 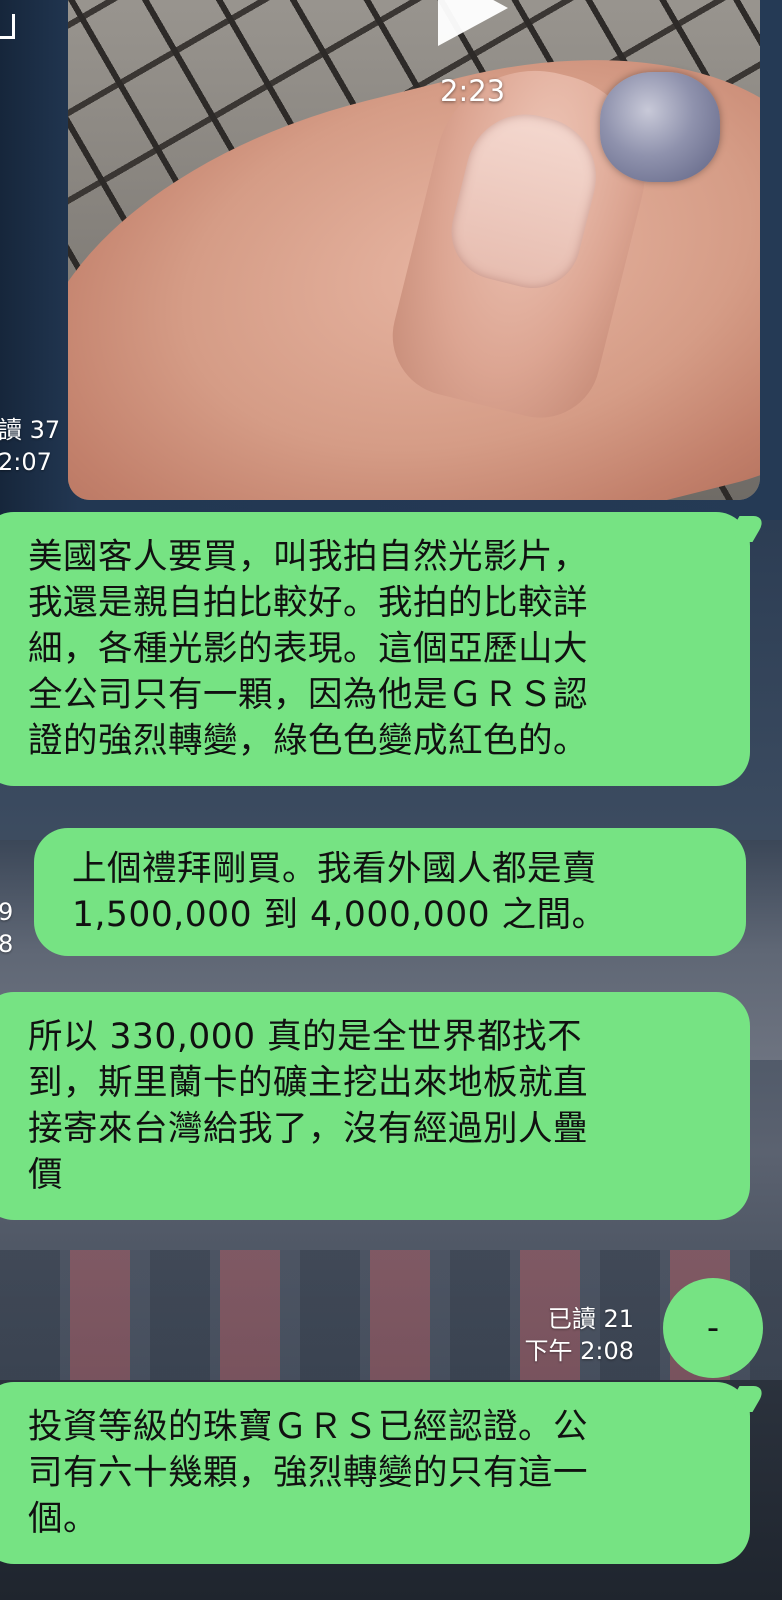 What do you see at coordinates (7, 26) in the screenshot?
I see `back-arrow-icon` at bounding box center [7, 26].